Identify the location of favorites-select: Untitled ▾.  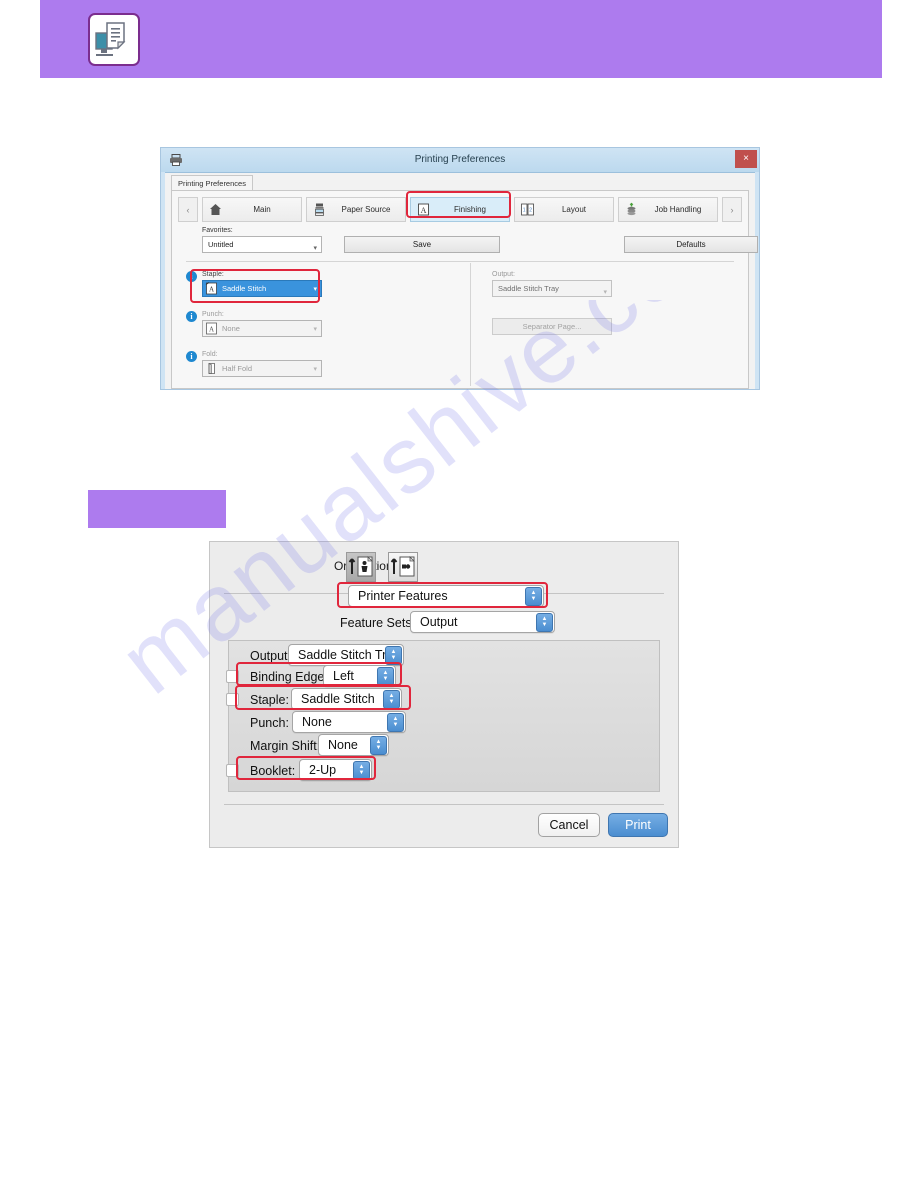
(262, 244).